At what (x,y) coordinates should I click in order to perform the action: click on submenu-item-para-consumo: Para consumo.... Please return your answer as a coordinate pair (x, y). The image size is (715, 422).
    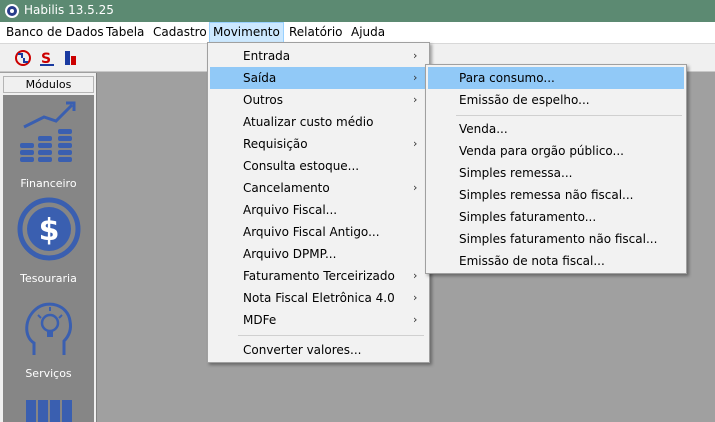
    Looking at the image, I should click on (556, 78).